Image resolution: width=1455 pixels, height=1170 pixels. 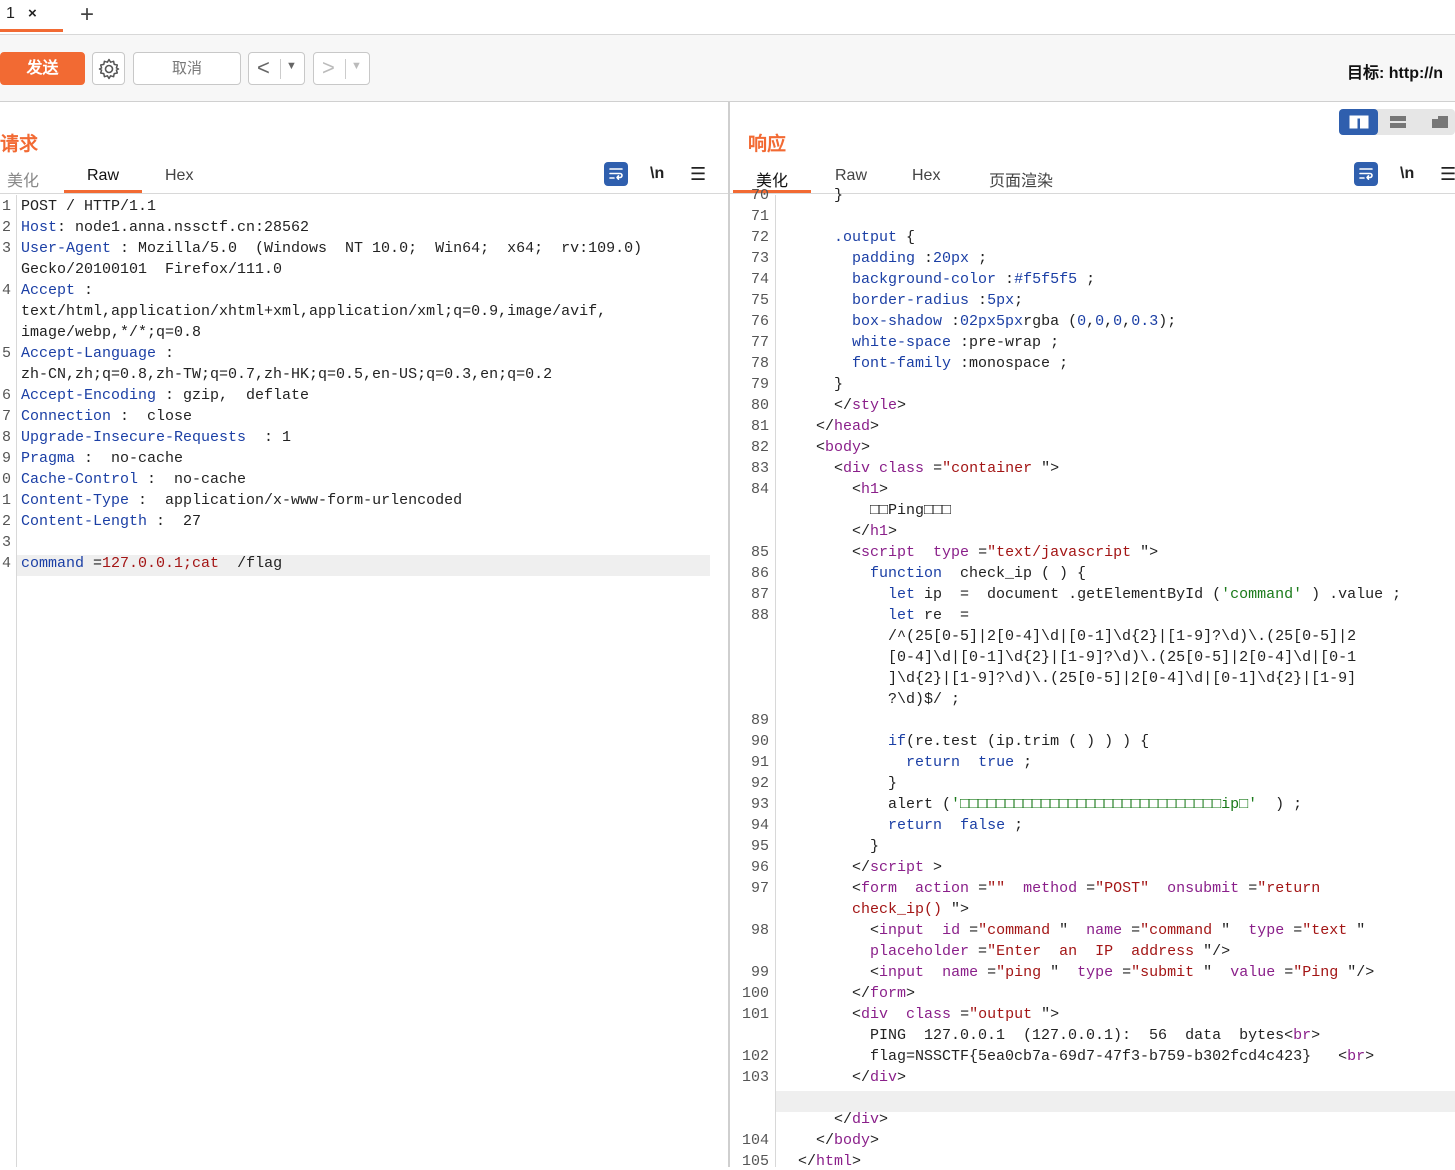 I want to click on code-line: Gecko/20100101 Firefox/111.0, so click(x=152, y=269).